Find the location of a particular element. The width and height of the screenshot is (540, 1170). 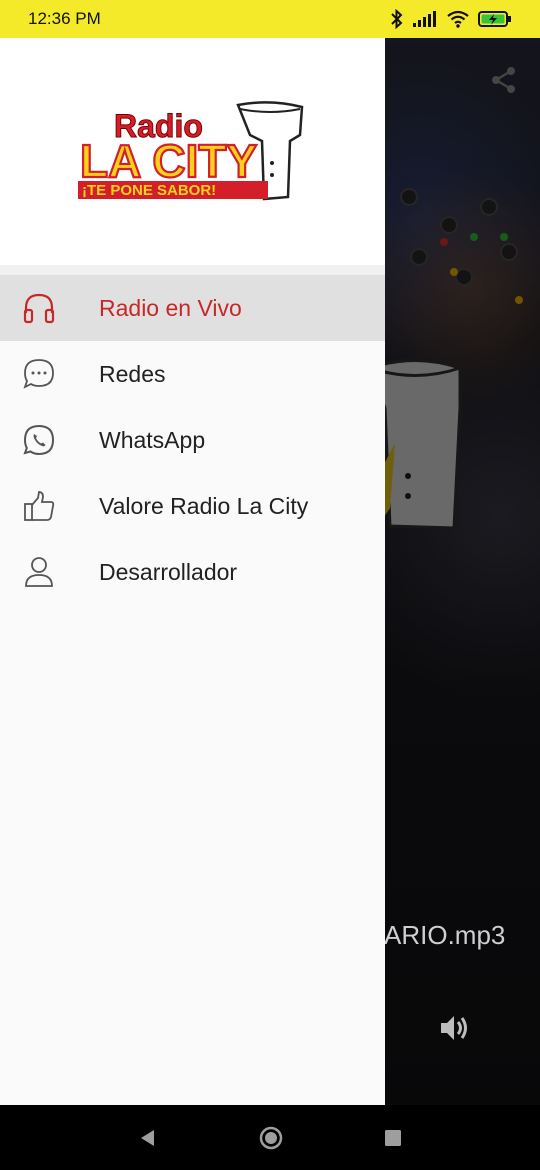

menu-item-redes: Redes is located at coordinates (192, 374).